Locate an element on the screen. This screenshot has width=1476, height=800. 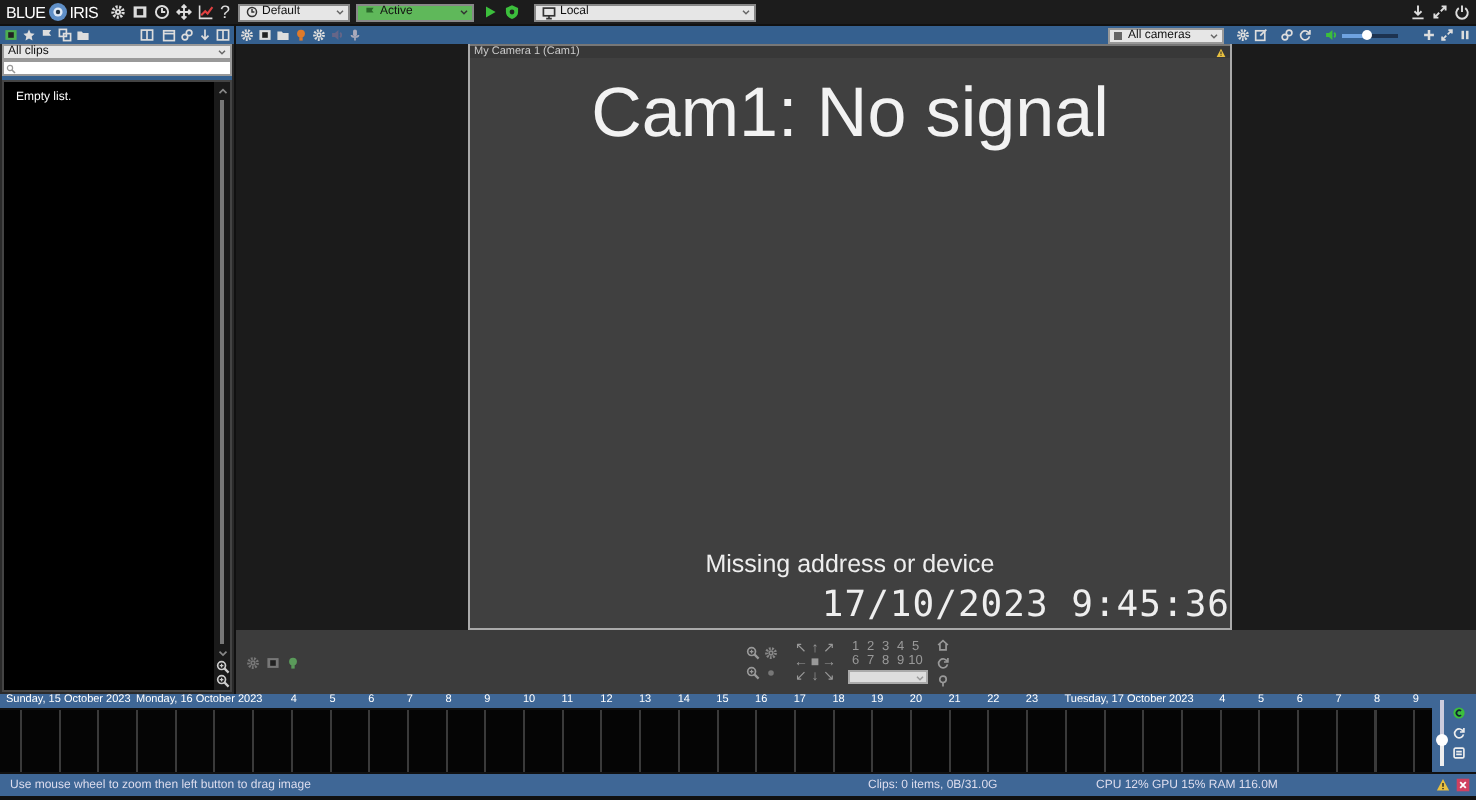
no-signal-message: Cam1: No signal is located at coordinates (850, 114).